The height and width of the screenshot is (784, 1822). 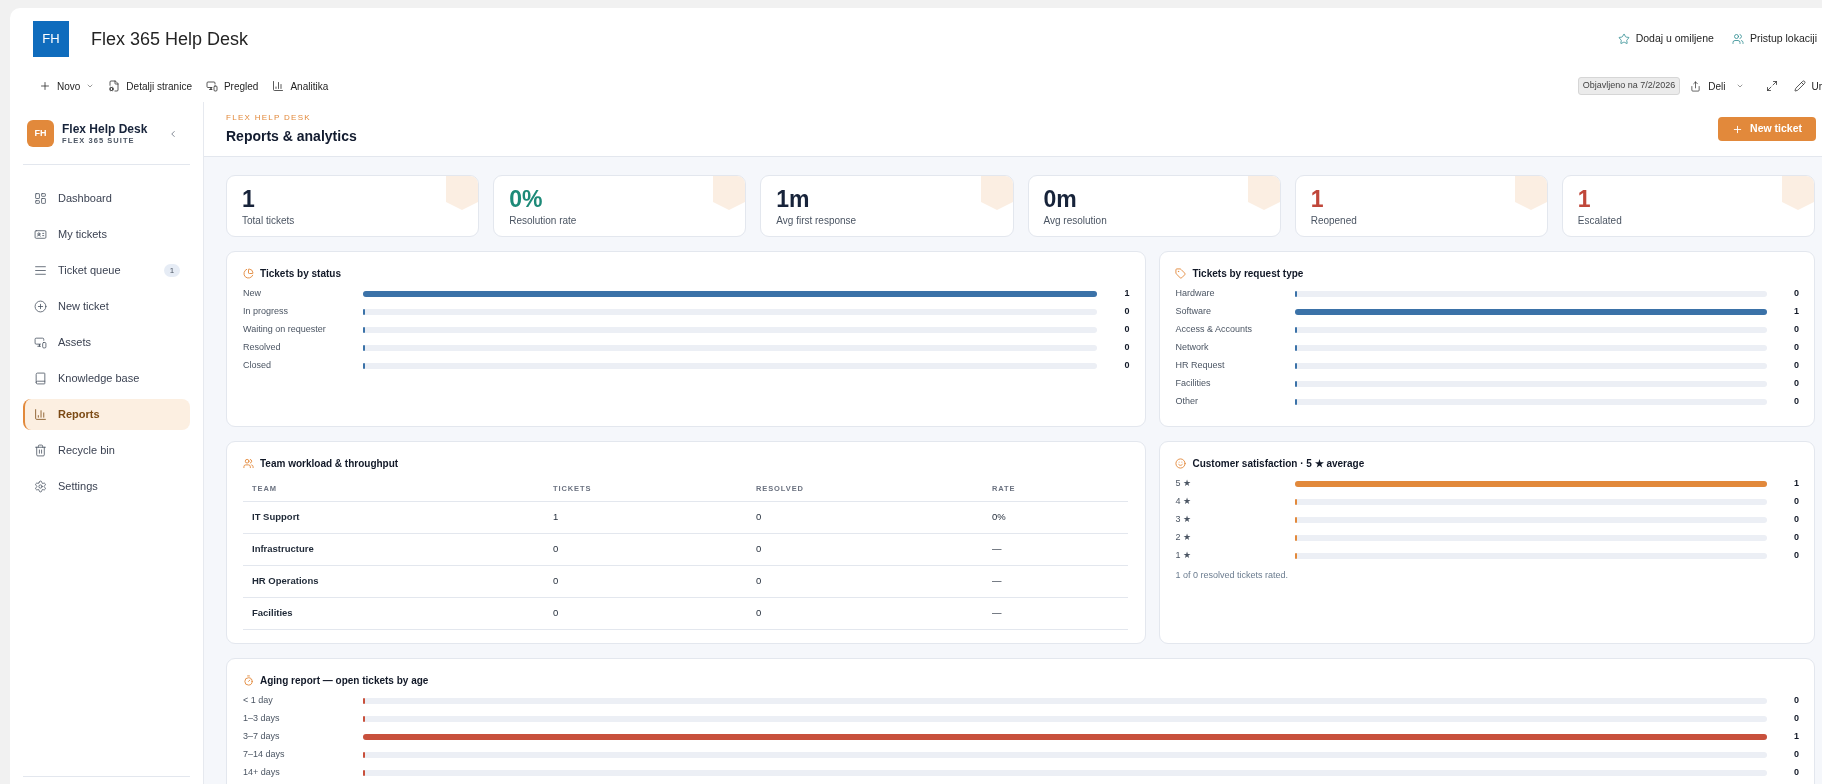 I want to click on kpi-label: Reopened, so click(x=1333, y=220).